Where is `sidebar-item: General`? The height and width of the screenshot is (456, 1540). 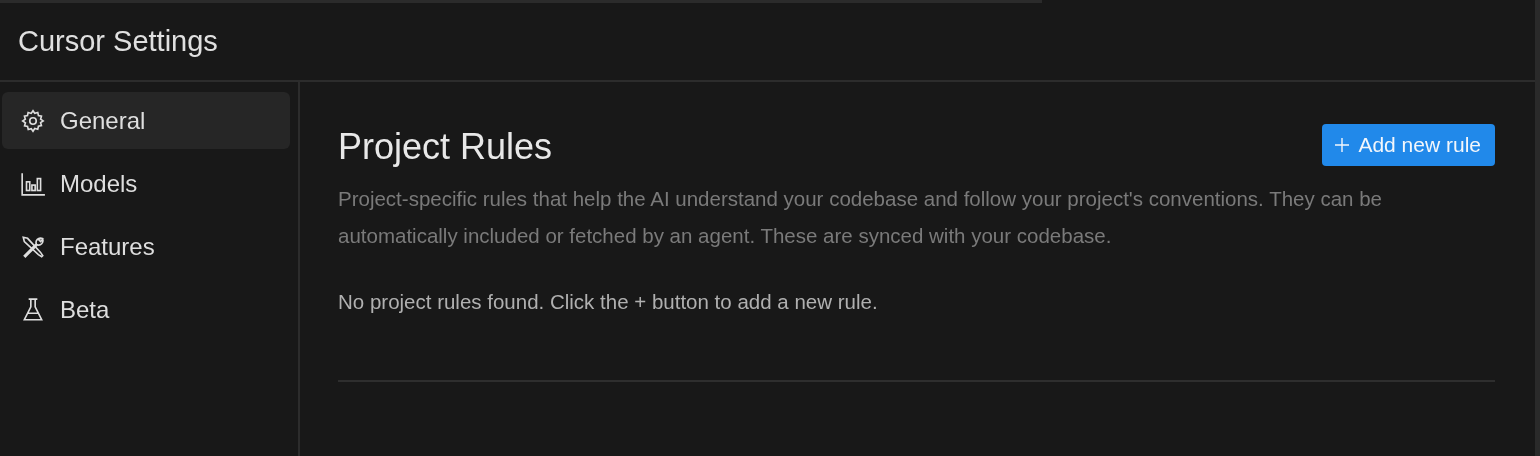
sidebar-item: General is located at coordinates (146, 120).